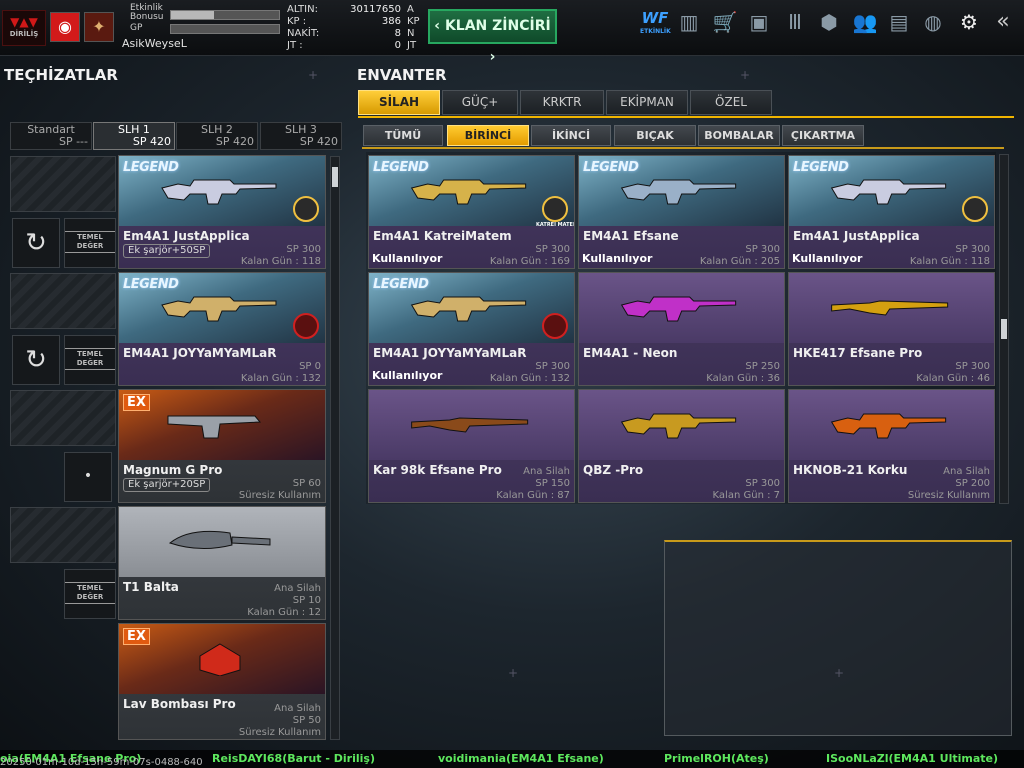 The height and width of the screenshot is (768, 1024). Describe the element at coordinates (743, 378) in the screenshot. I see `weapon-duration: Kalan Gün : 36` at that location.